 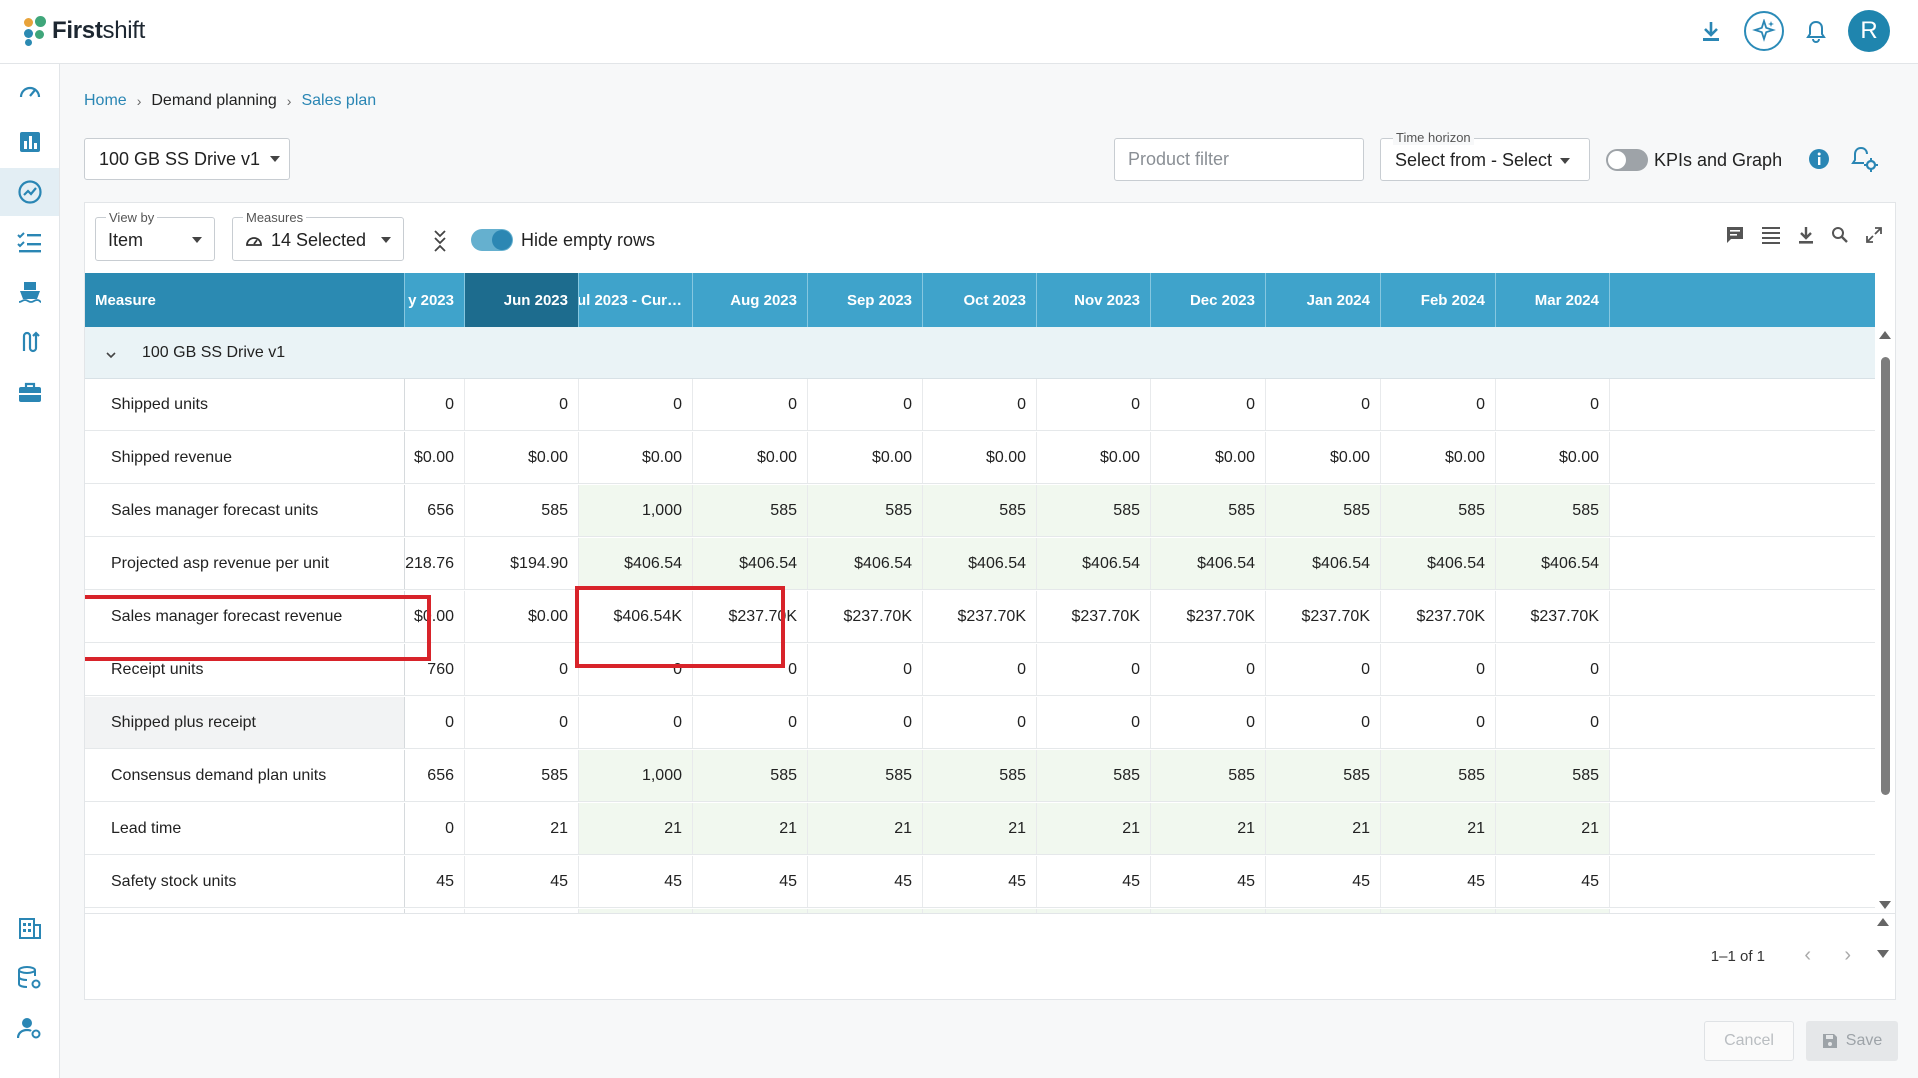 What do you see at coordinates (1749, 1041) in the screenshot?
I see `cancel-button: Cancel` at bounding box center [1749, 1041].